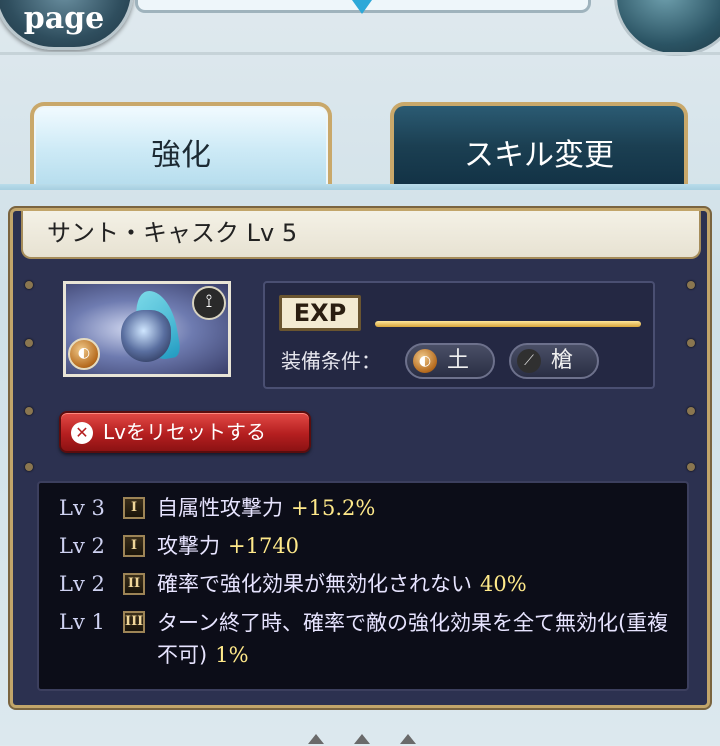 The width and height of the screenshot is (720, 746). I want to click on weapon-thumbnail: ⟟ ◐, so click(147, 329).